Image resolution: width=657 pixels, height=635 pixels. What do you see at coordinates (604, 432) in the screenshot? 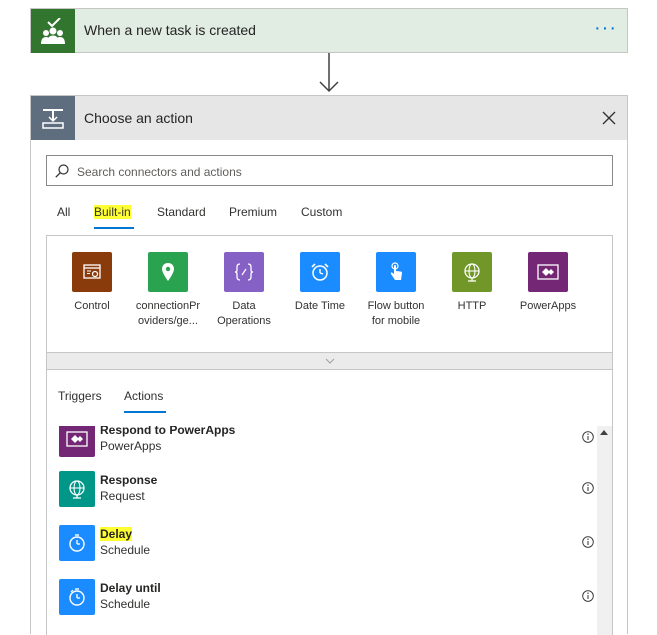
I see `scroll-up-arrow-icon` at bounding box center [604, 432].